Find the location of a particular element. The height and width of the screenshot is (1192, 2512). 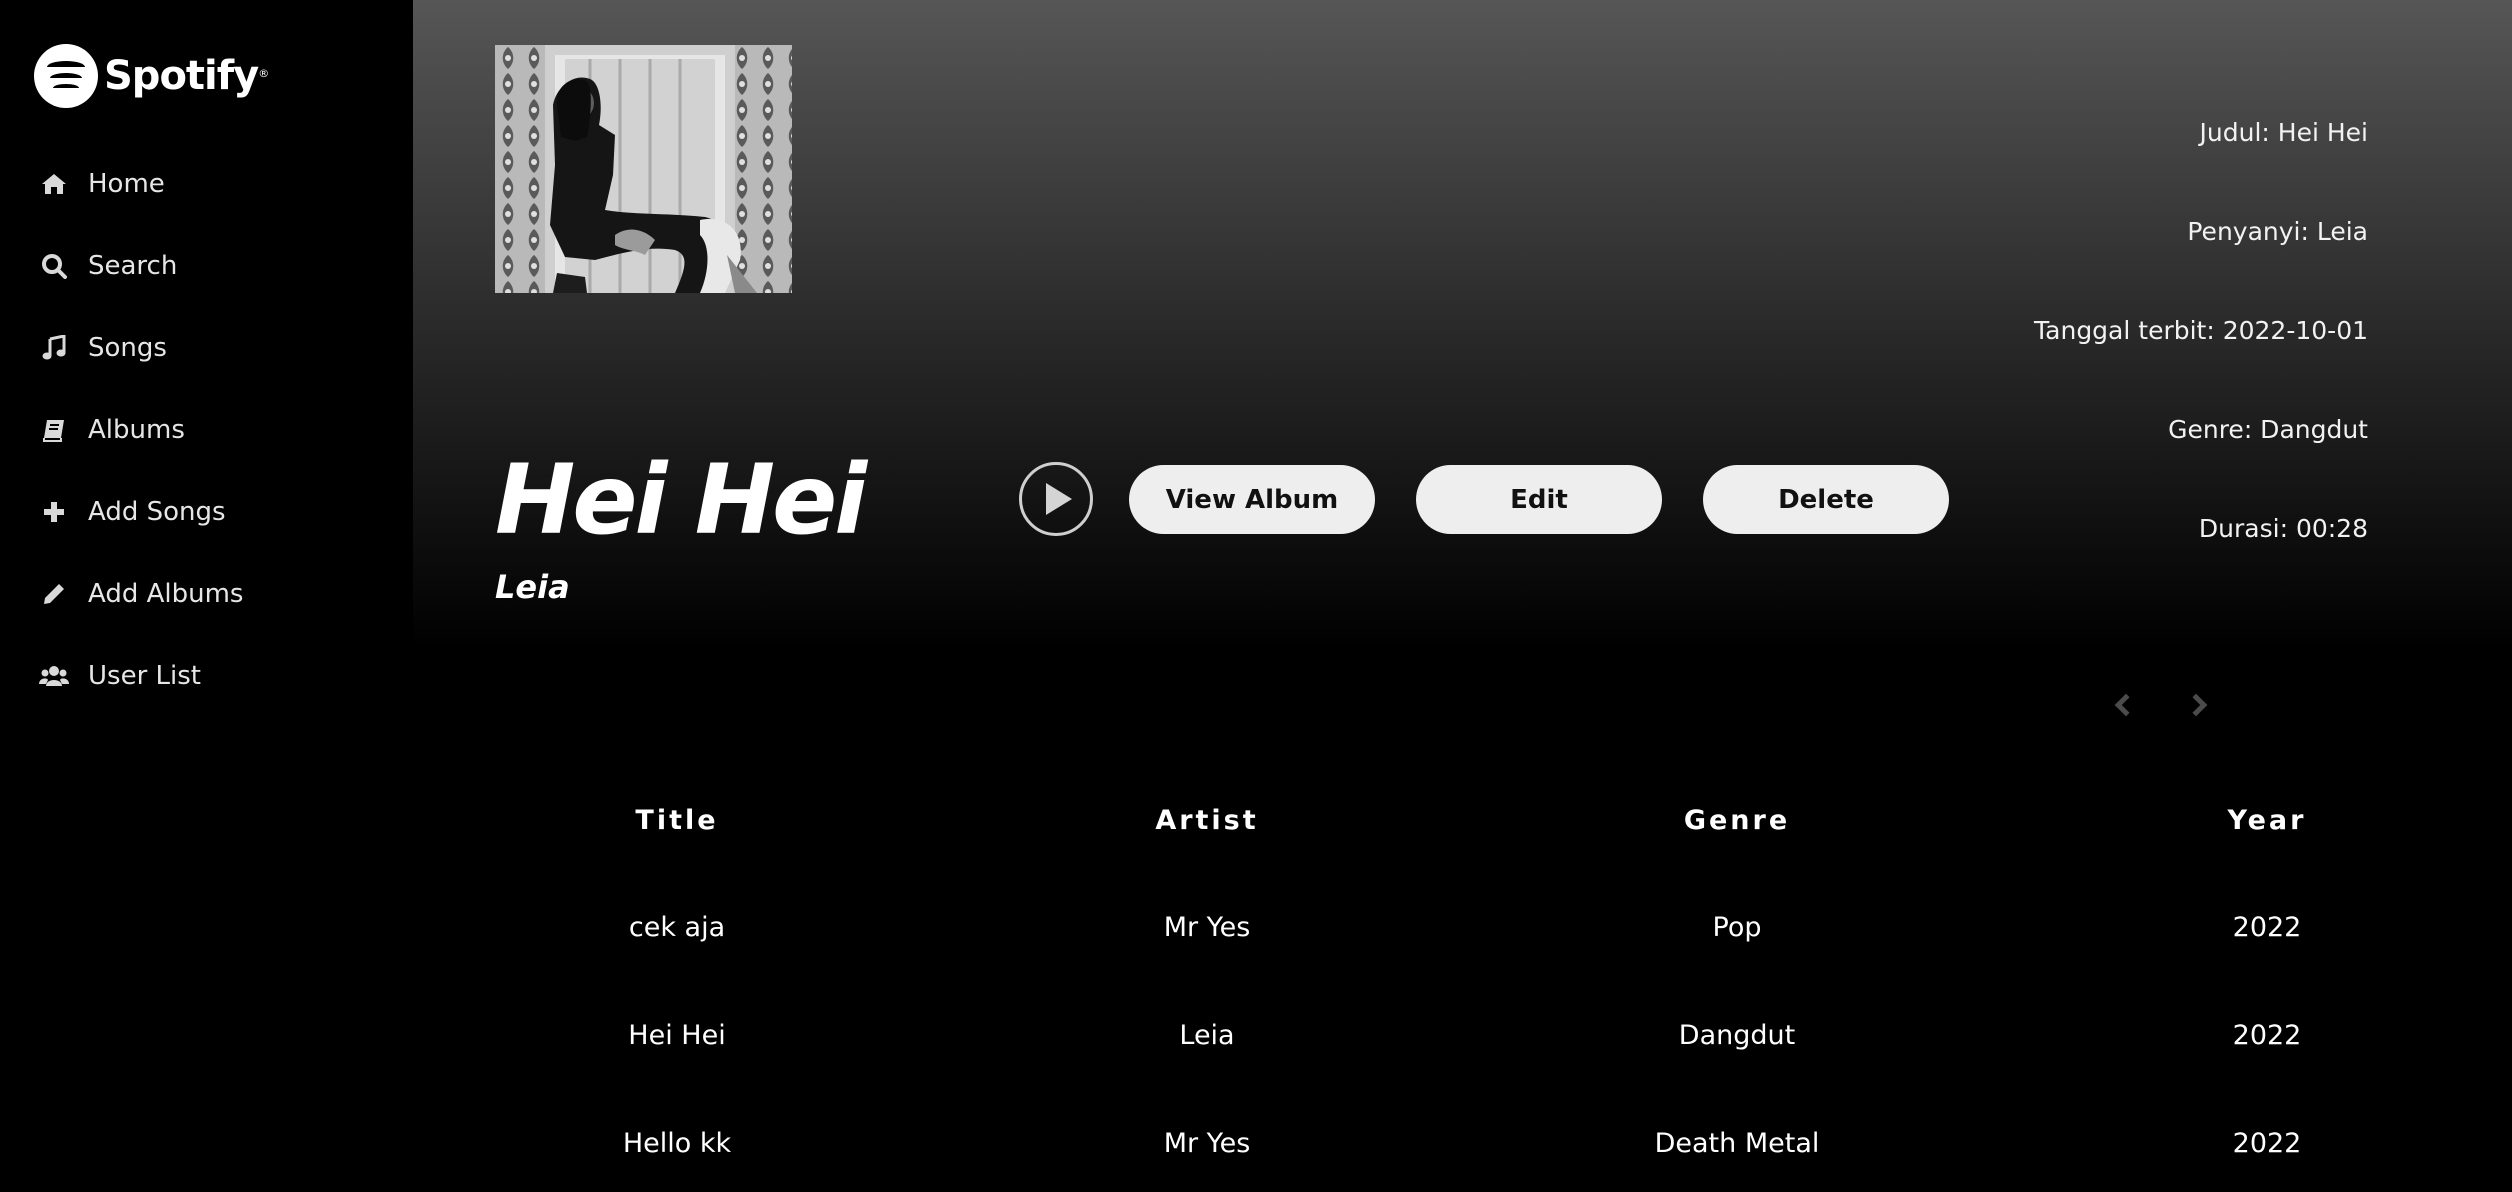

cell-title: cek aja is located at coordinates (677, 927).